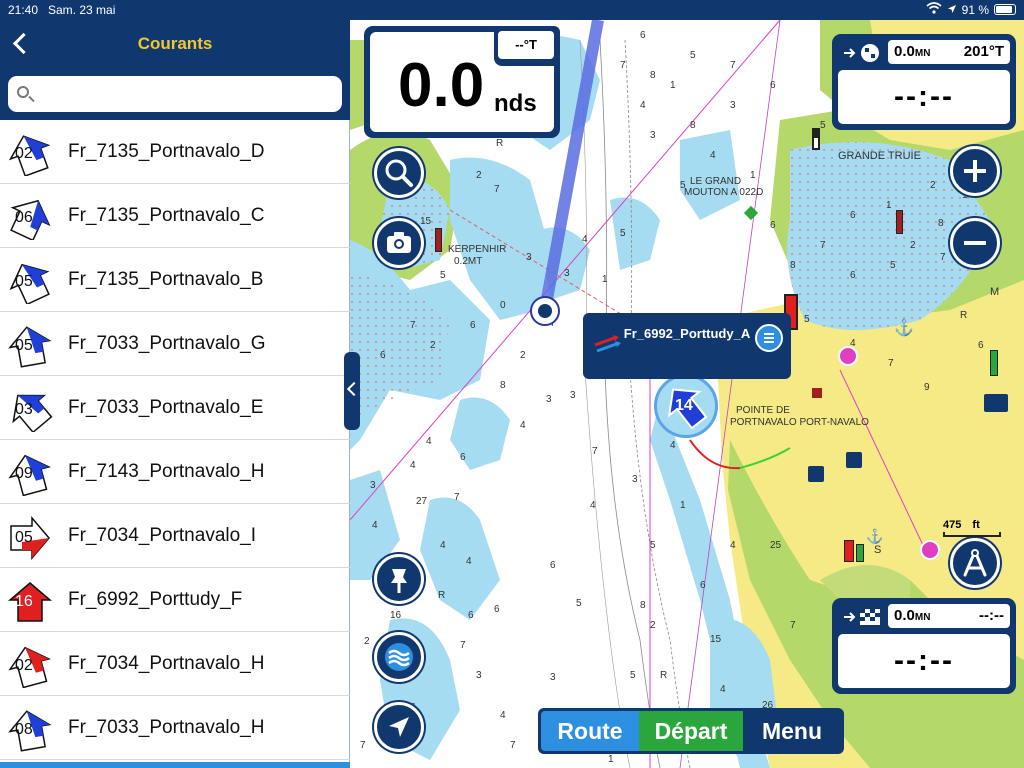  I want to click on camera-button, so click(399, 243).